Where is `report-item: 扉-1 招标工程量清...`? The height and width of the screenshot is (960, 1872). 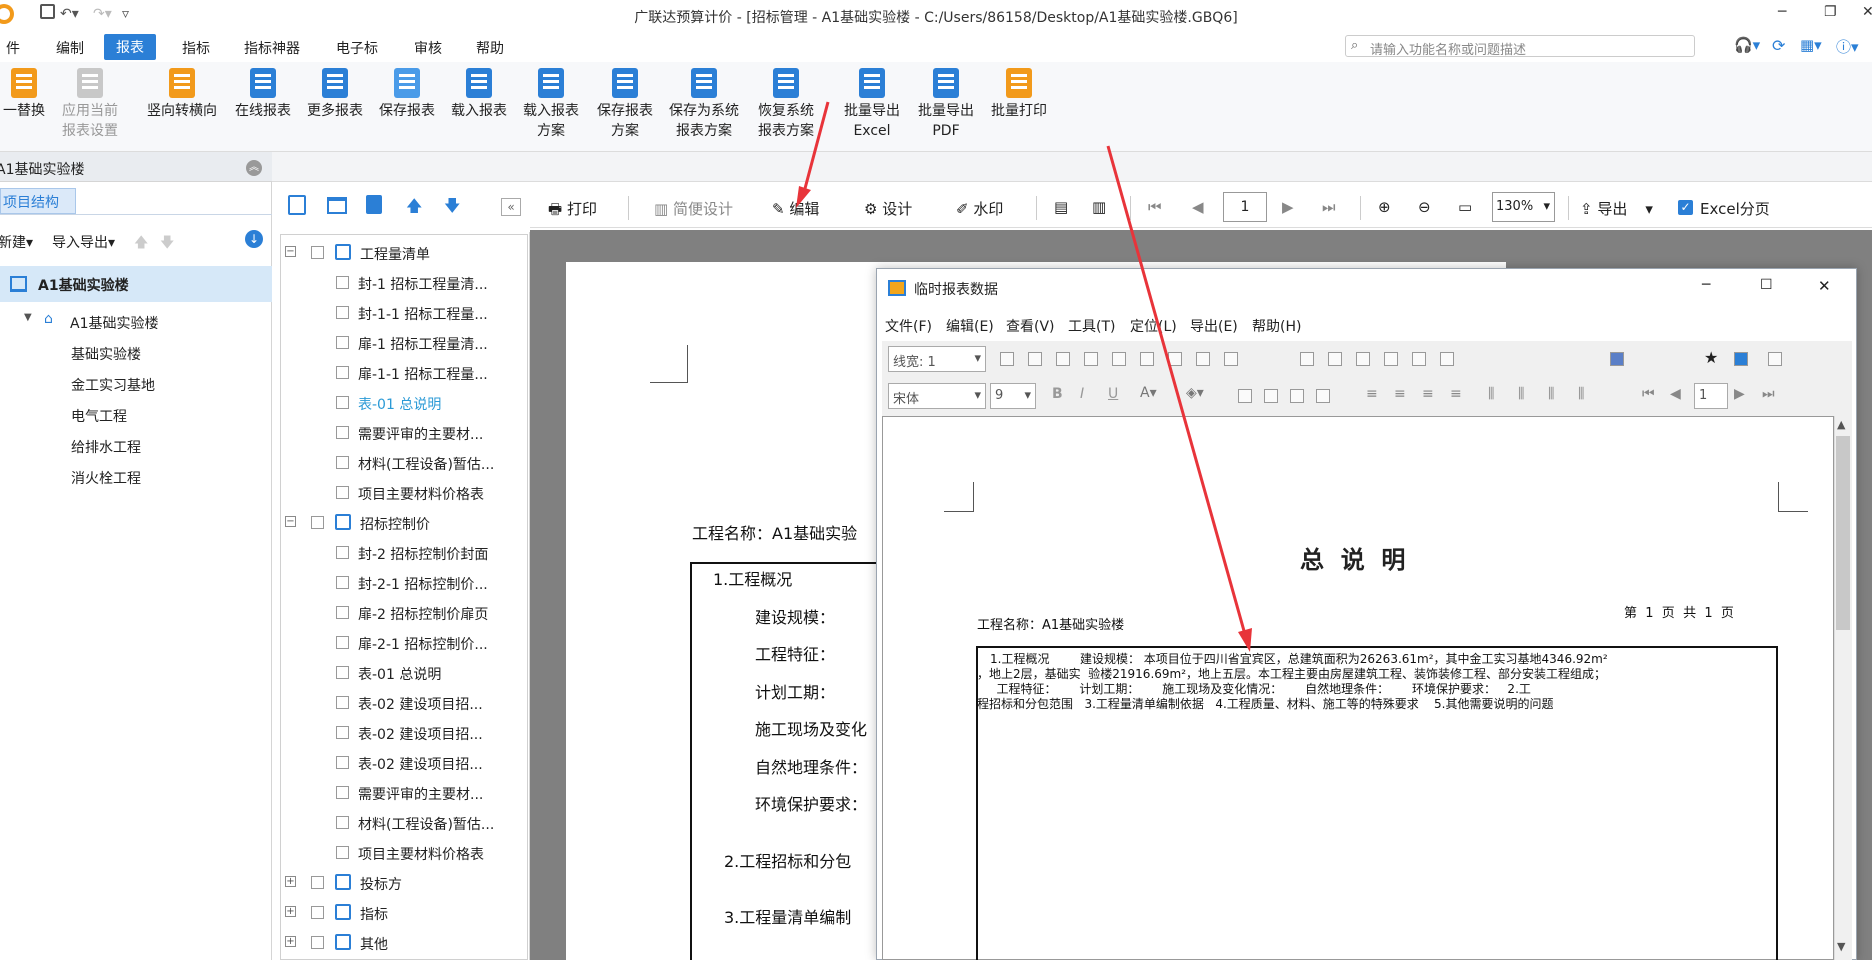
report-item: 扉-1 招标工程量清... is located at coordinates (423, 344).